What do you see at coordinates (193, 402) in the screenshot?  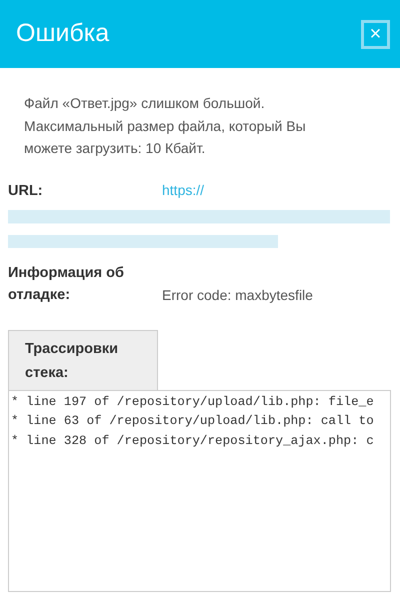 I see `stack-trace-line: * line 197 of /repository/upload/lib.php: file_e` at bounding box center [193, 402].